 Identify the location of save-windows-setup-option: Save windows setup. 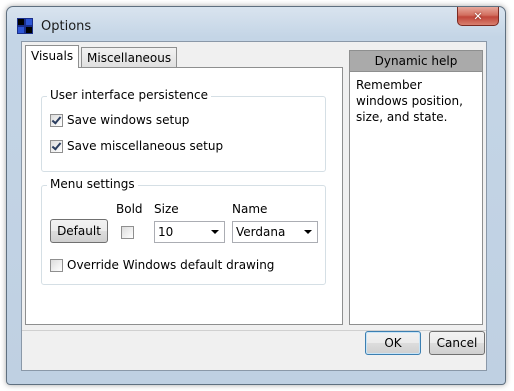
(119, 120).